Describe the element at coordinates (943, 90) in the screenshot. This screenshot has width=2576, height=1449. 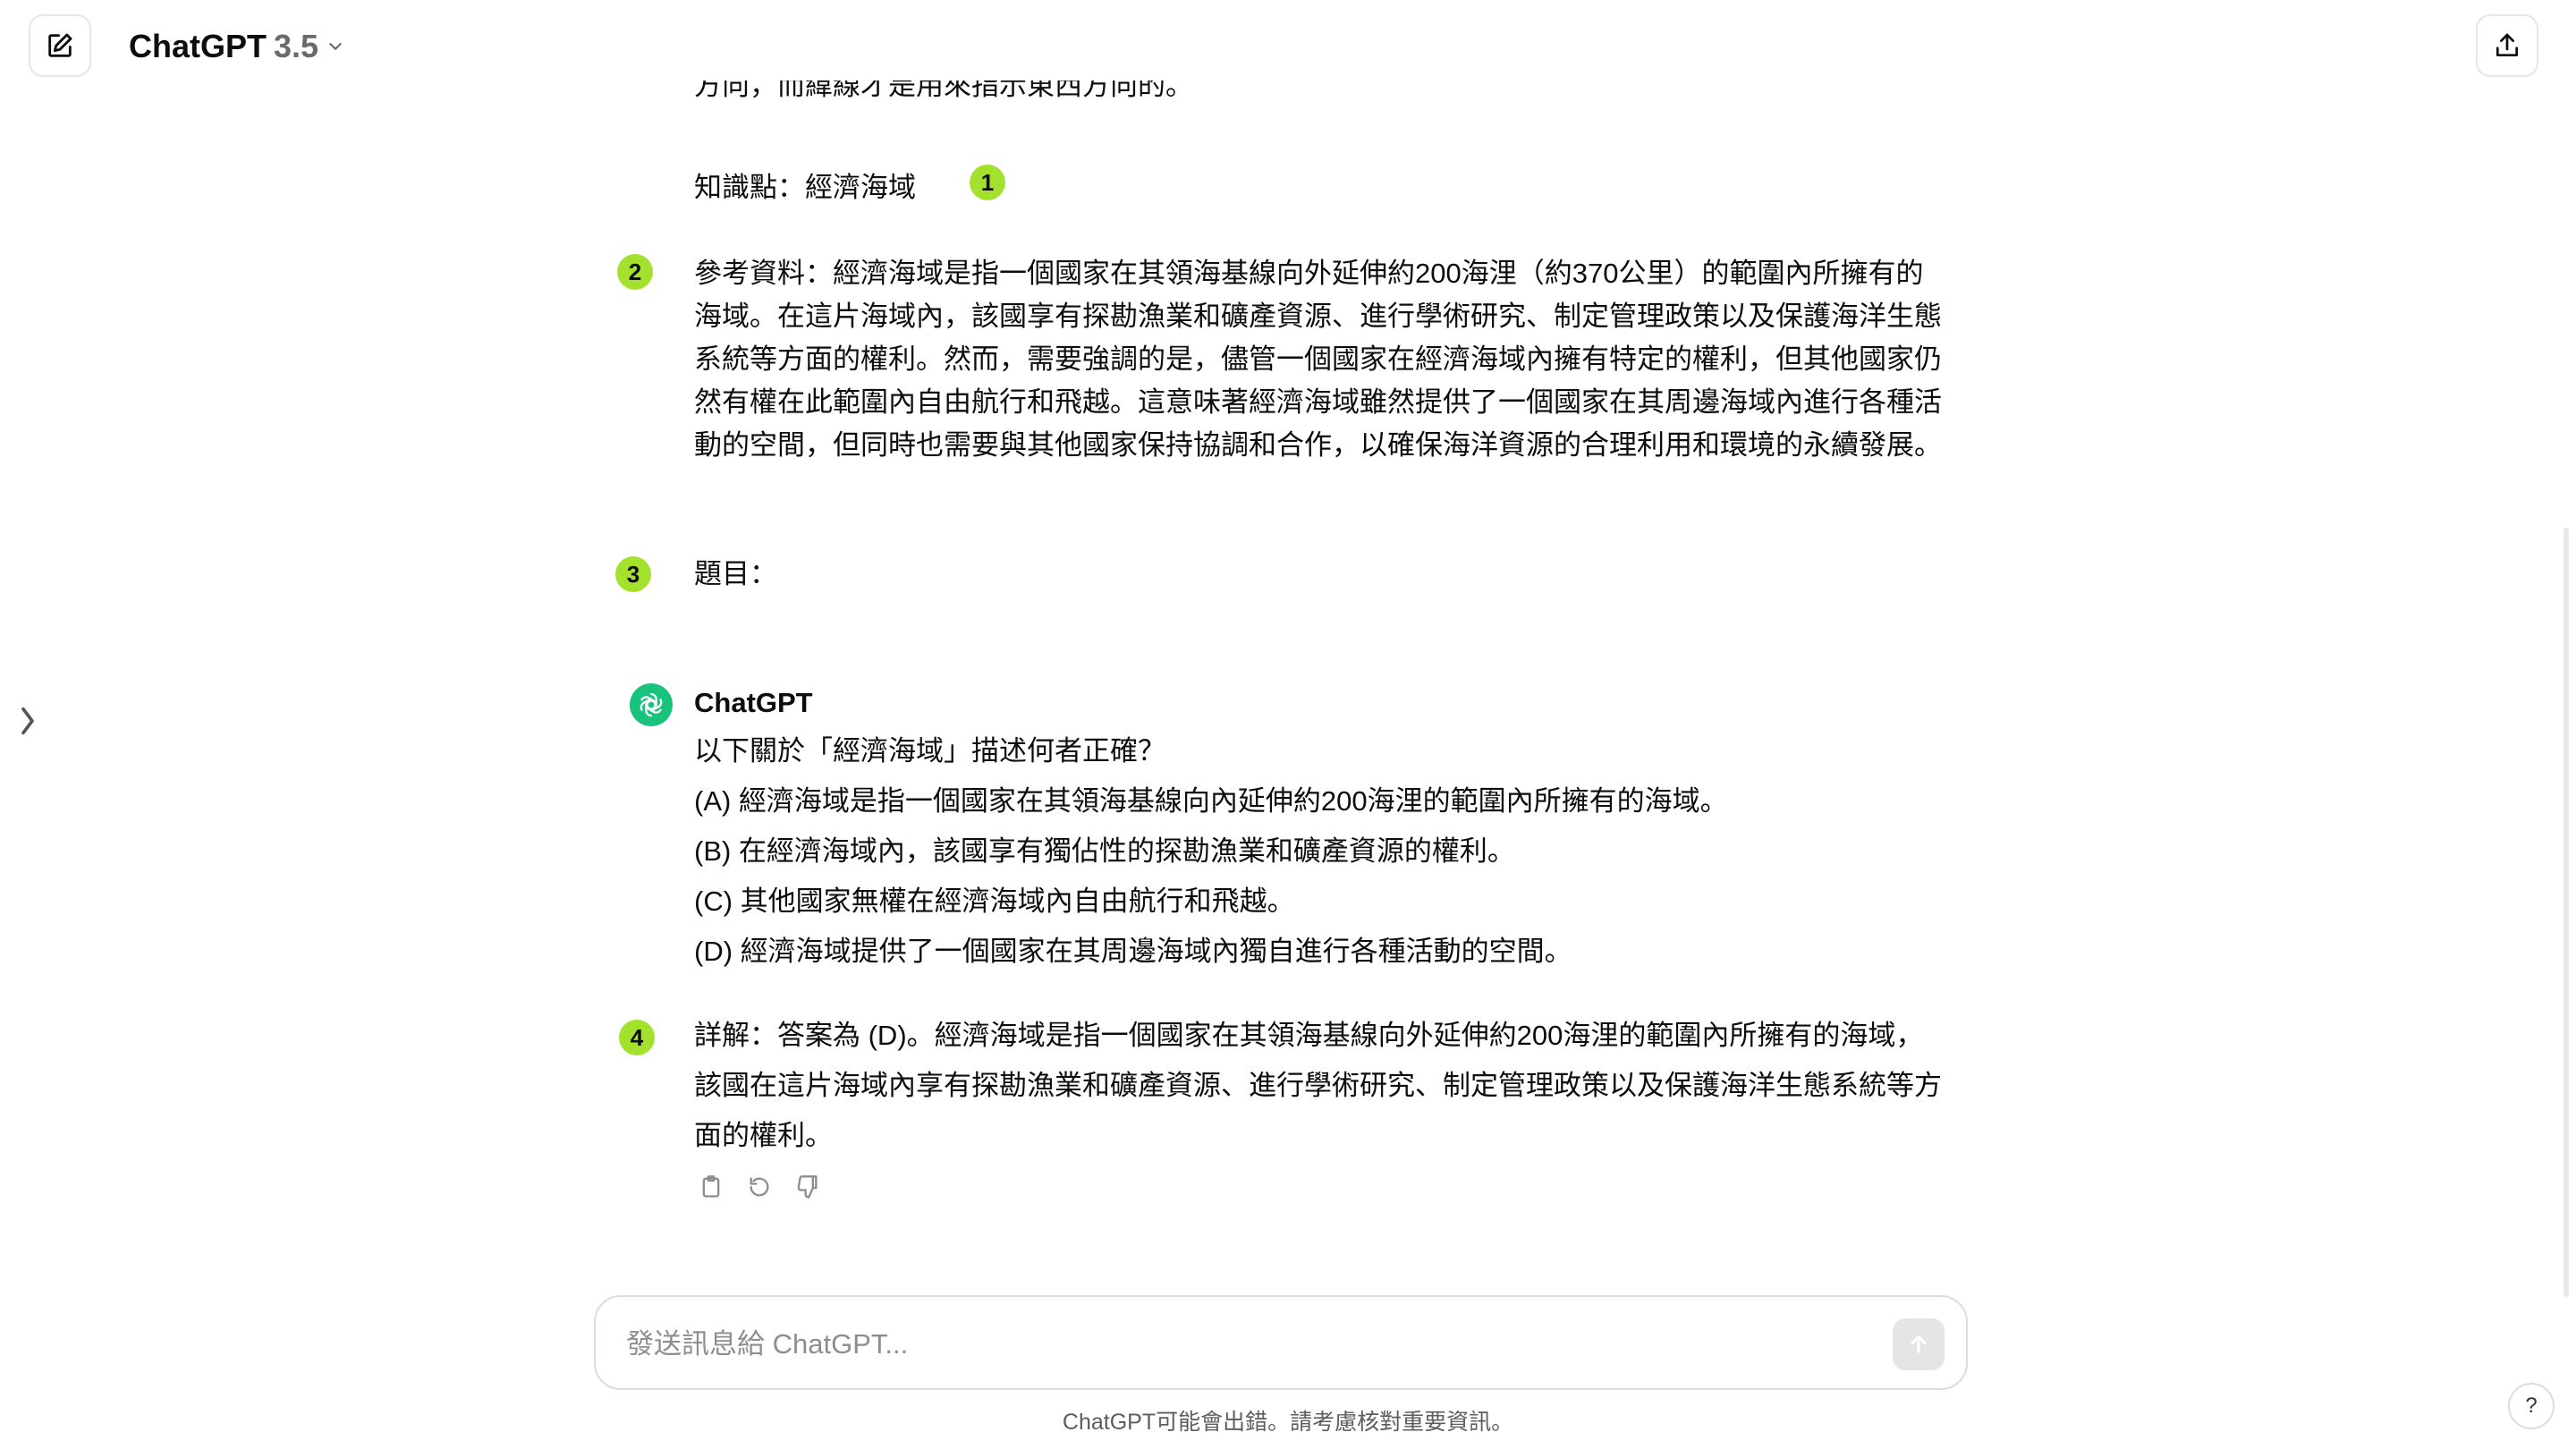
I see `partial-text-line: 方向，而緯線才是用來指示東西方向的。` at that location.